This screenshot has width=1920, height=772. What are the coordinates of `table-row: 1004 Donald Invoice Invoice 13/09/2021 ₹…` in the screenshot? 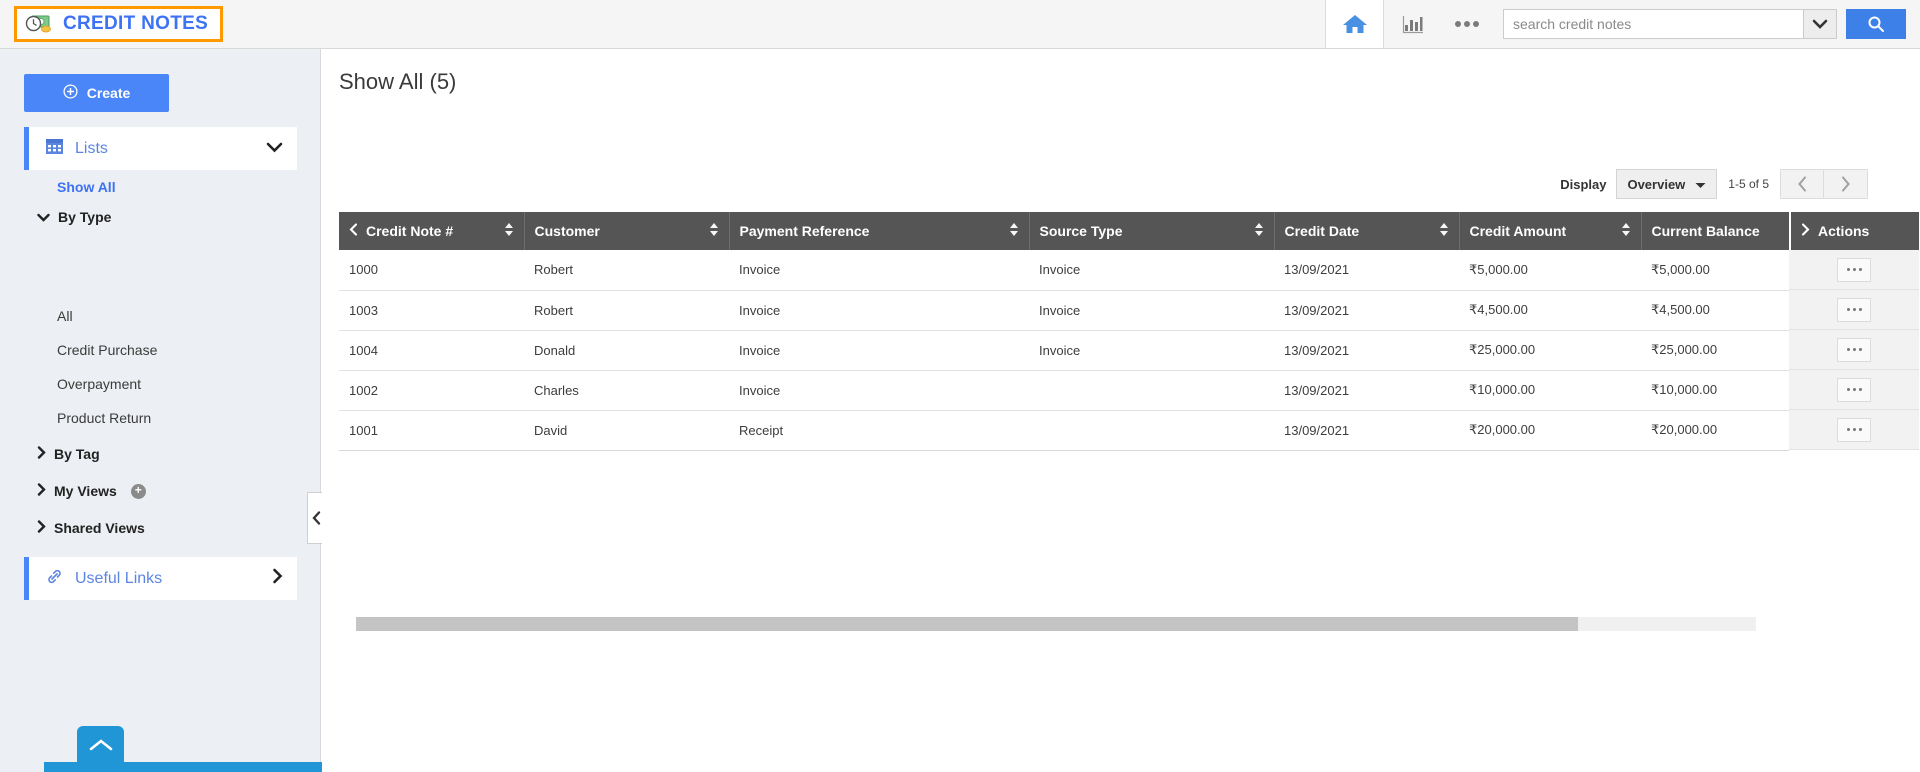 It's located at (1064, 350).